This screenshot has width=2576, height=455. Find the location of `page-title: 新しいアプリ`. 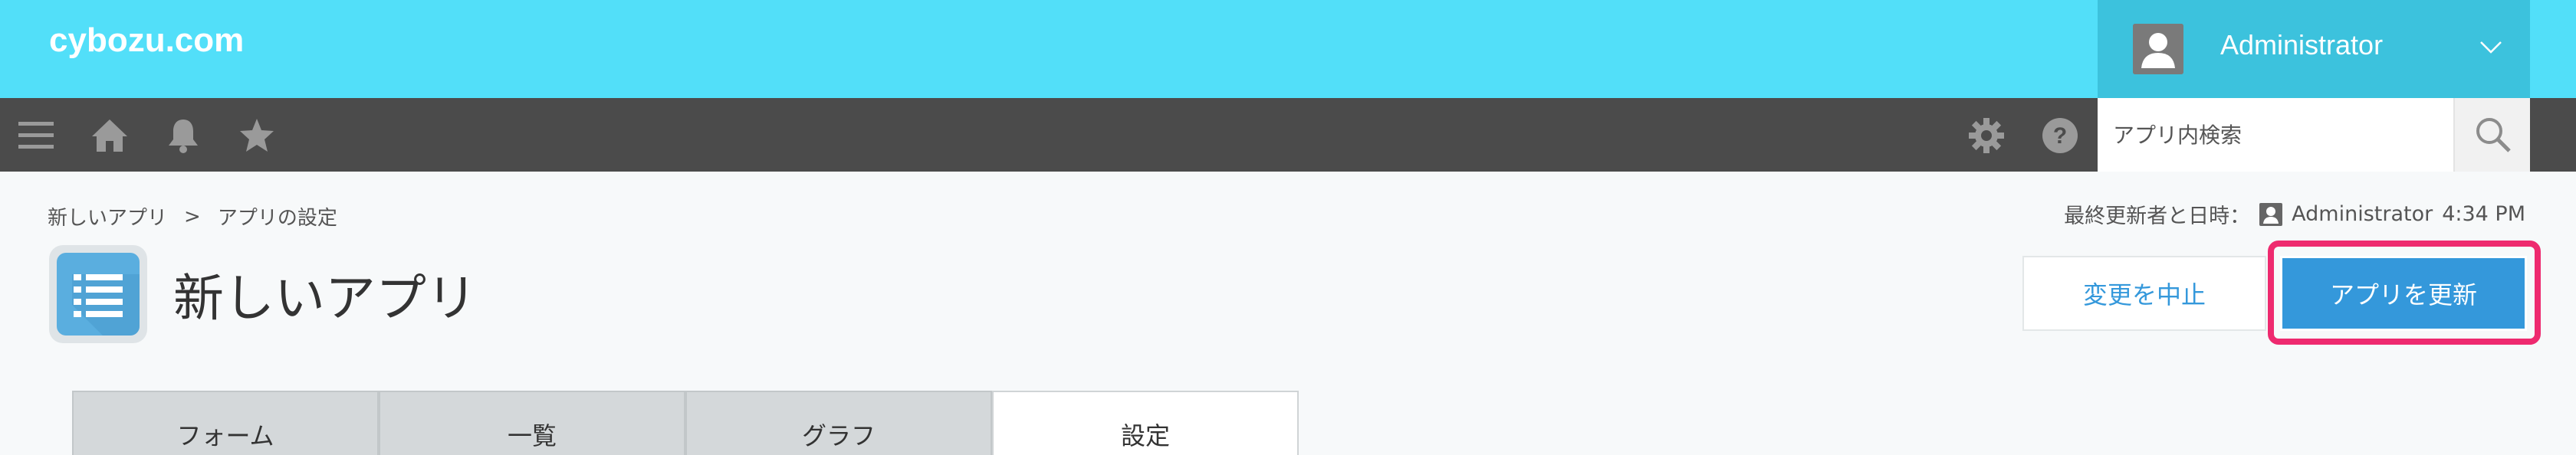

page-title: 新しいアプリ is located at coordinates (325, 298).